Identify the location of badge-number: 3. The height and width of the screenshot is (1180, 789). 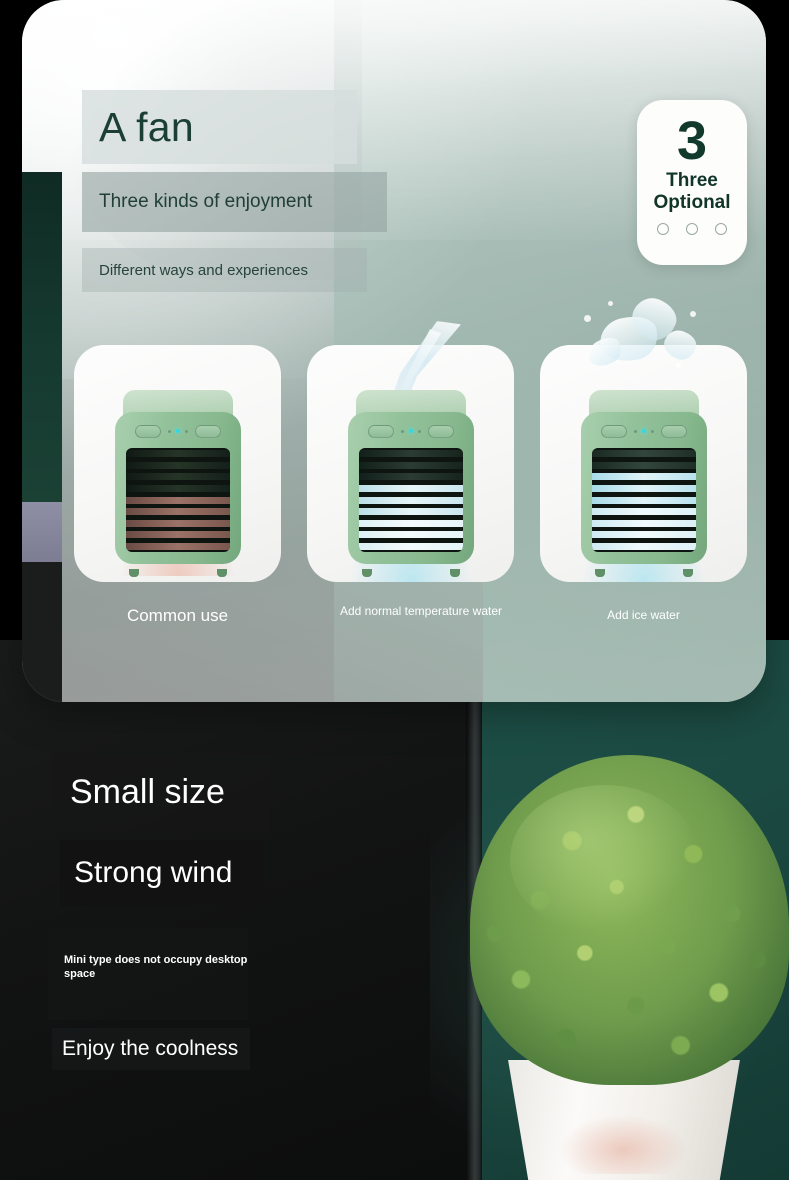
(692, 141).